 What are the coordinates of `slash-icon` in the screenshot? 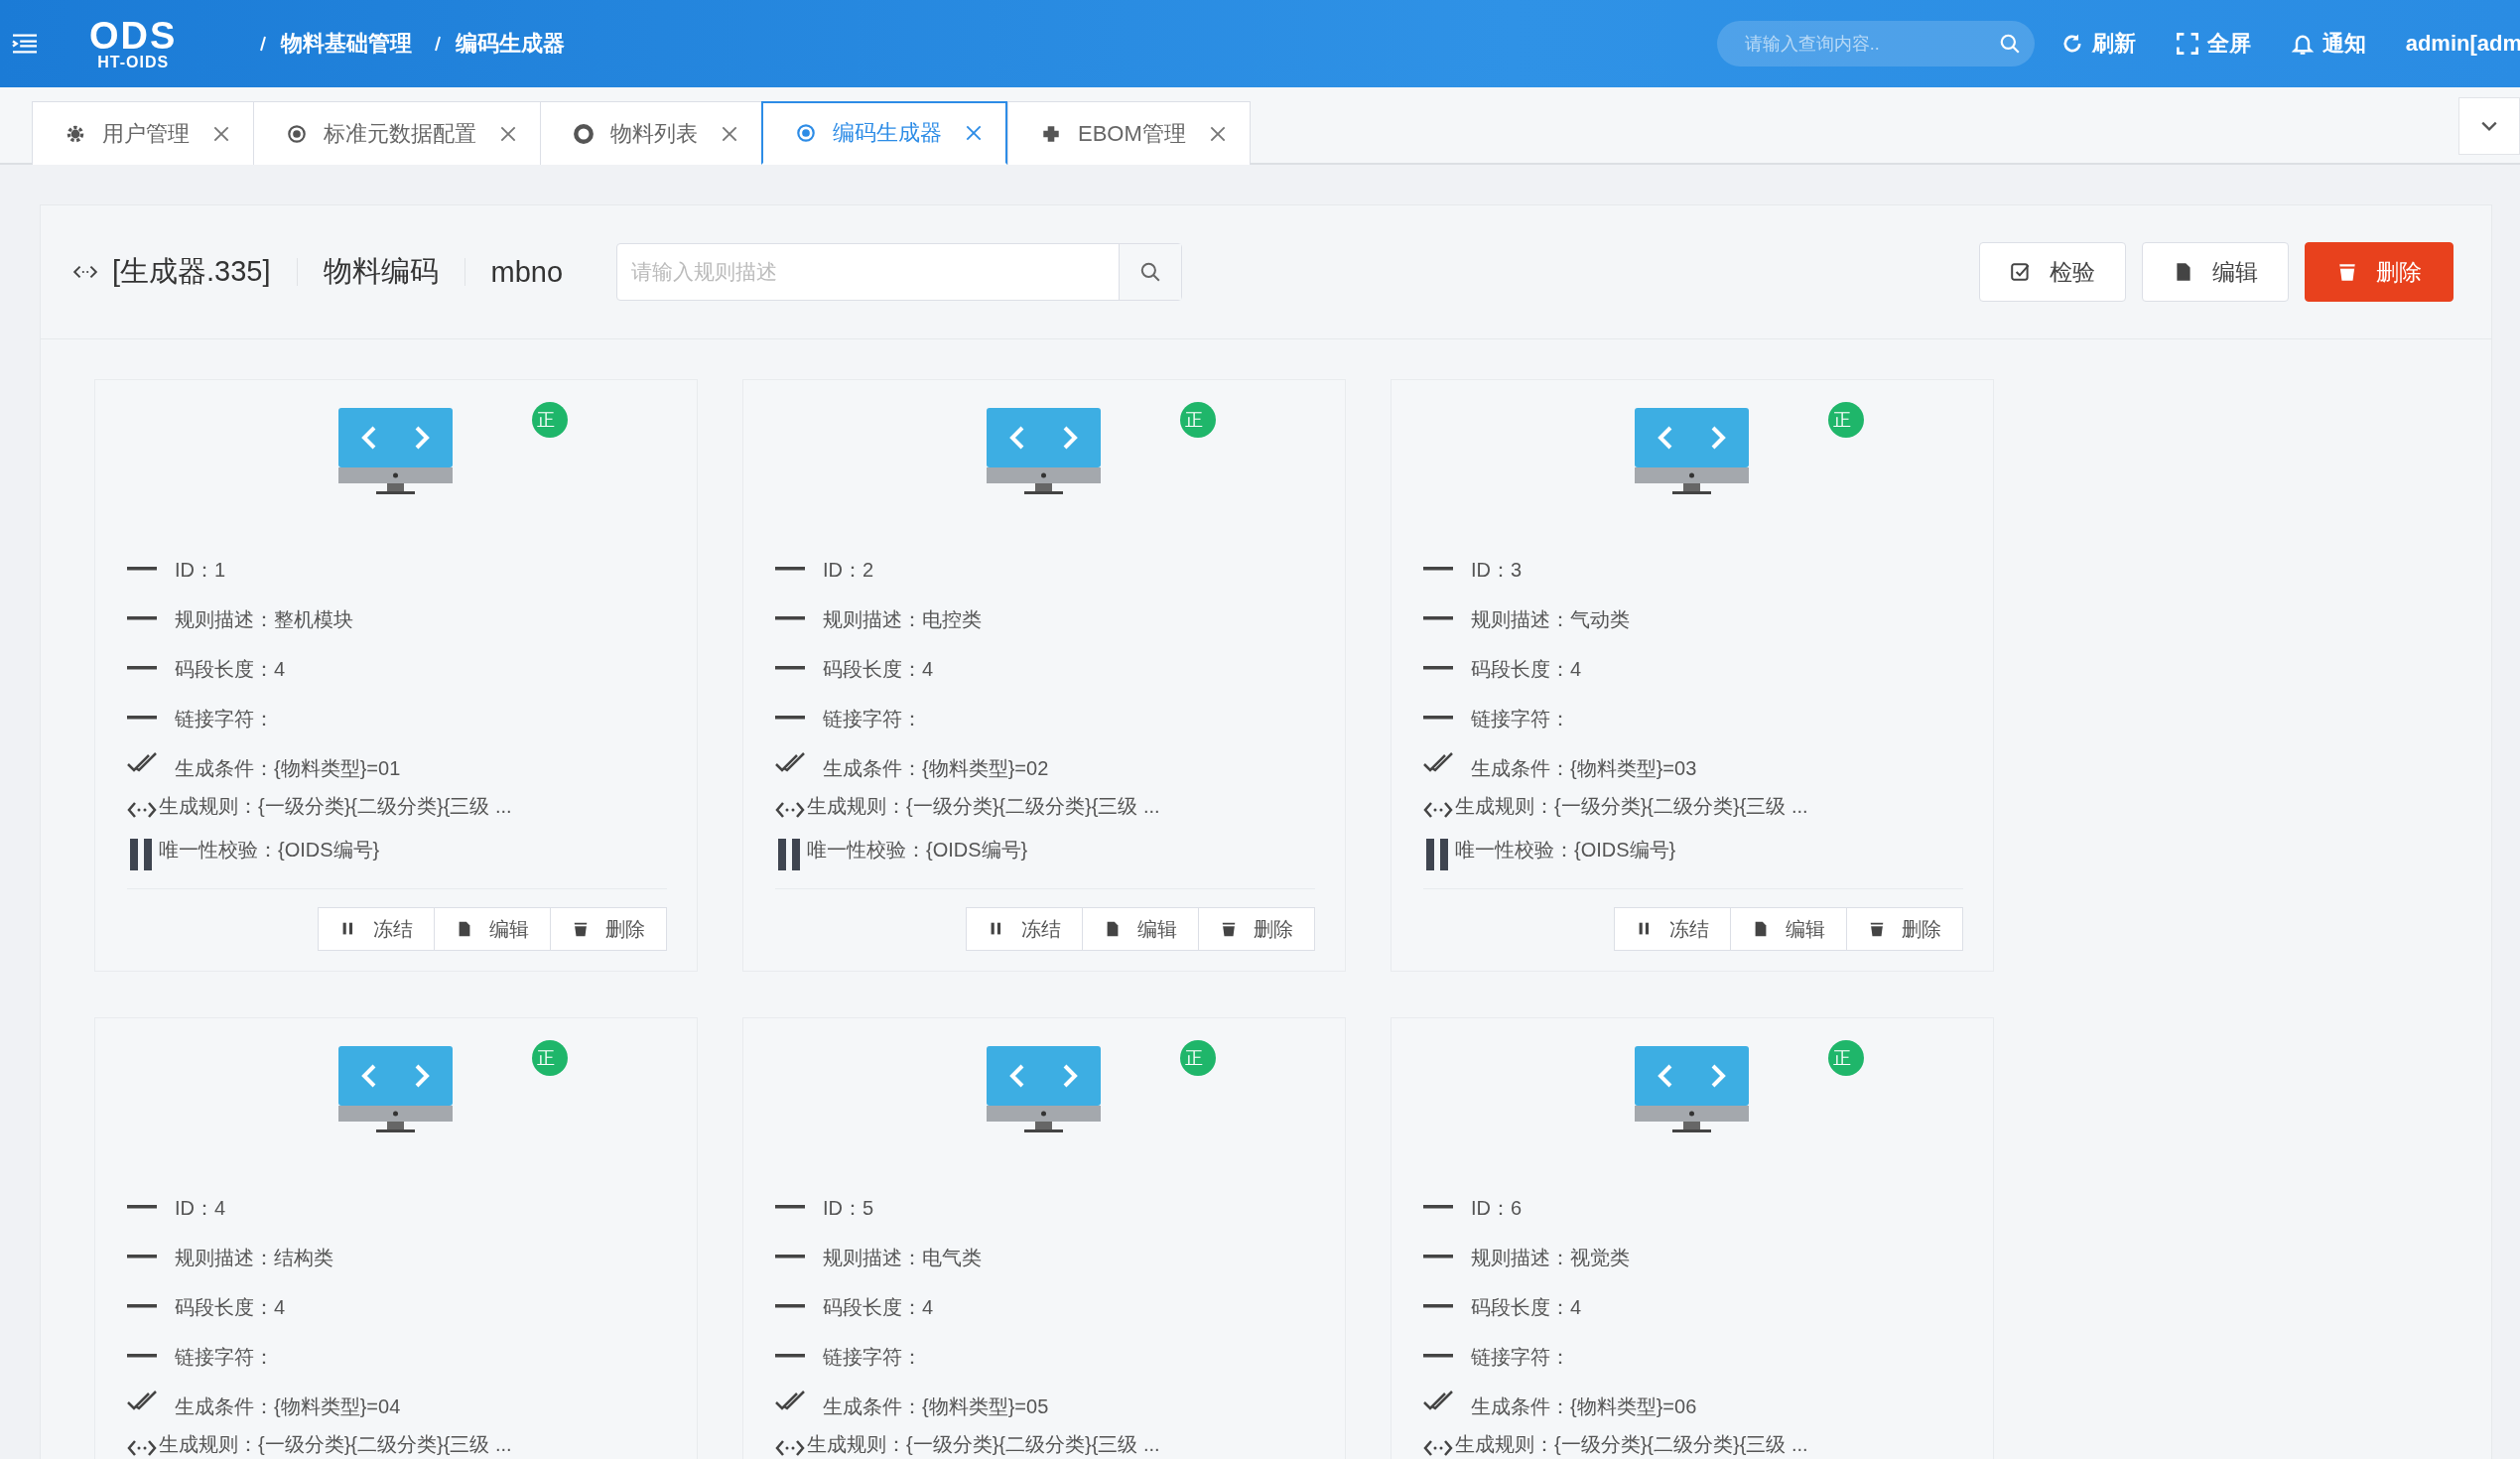 It's located at (263, 44).